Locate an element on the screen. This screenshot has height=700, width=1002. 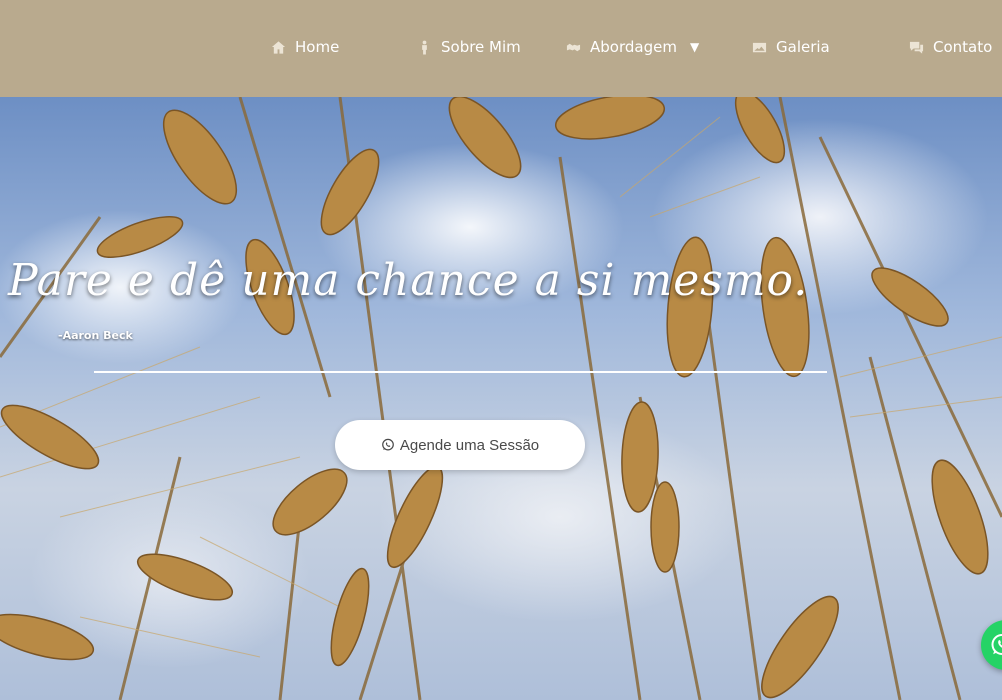
schedule-session-button: Agende uma Sessão is located at coordinates (460, 445).